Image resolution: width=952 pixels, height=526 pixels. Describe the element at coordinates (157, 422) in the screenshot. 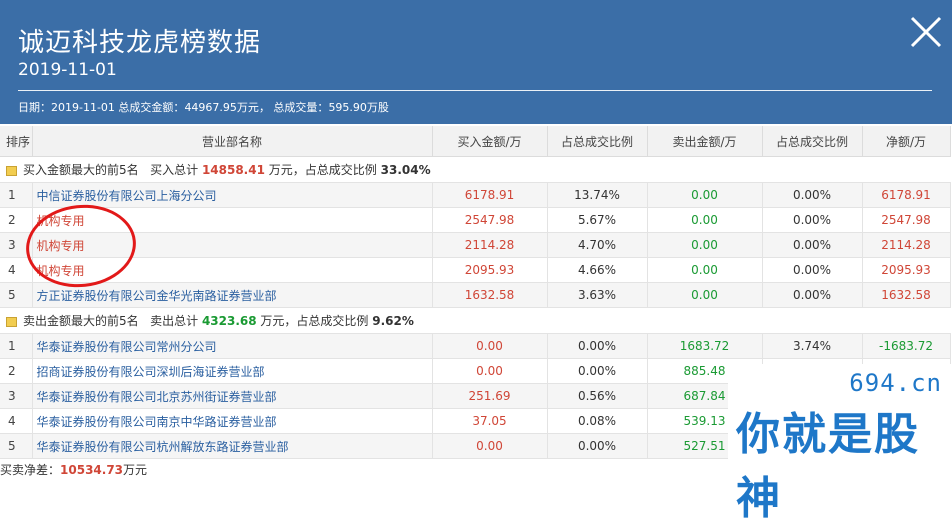

I see `branch-link: 华泰证券股份有限公司南京中华路证券营业部` at that location.